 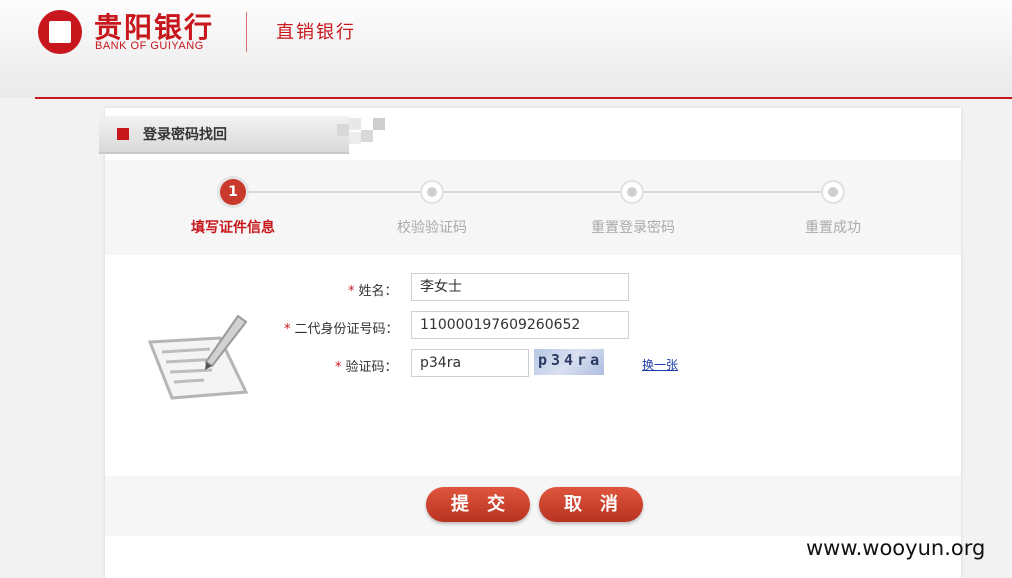 What do you see at coordinates (520, 287) in the screenshot?
I see `name-field: 李女士` at bounding box center [520, 287].